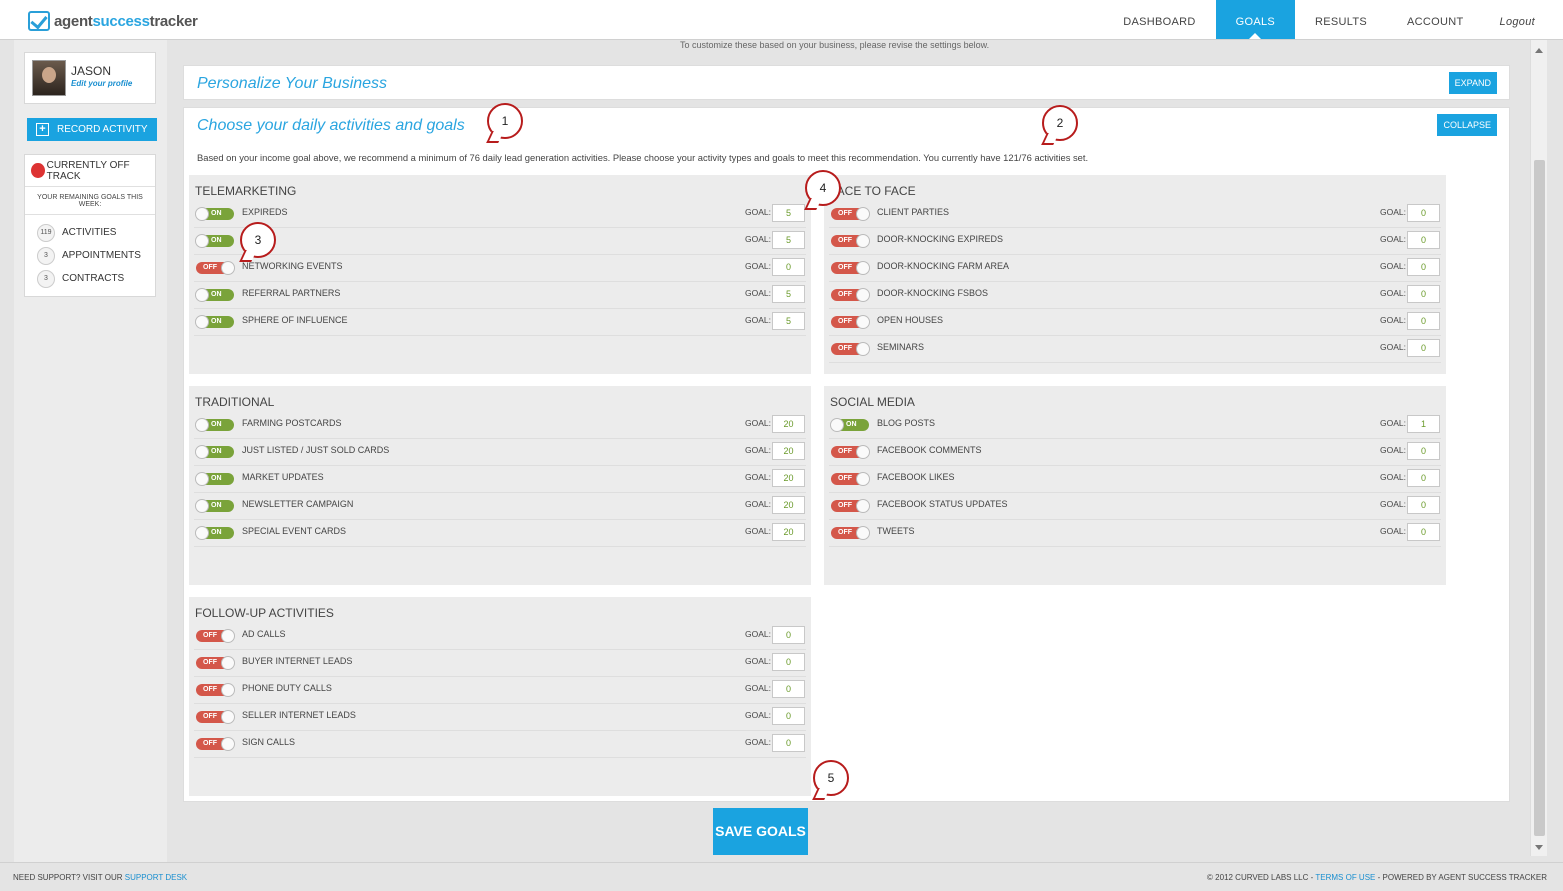 The image size is (1563, 891). Describe the element at coordinates (299, 715) in the screenshot. I see `activity-label: SELLER INTERNET LEADS` at that location.